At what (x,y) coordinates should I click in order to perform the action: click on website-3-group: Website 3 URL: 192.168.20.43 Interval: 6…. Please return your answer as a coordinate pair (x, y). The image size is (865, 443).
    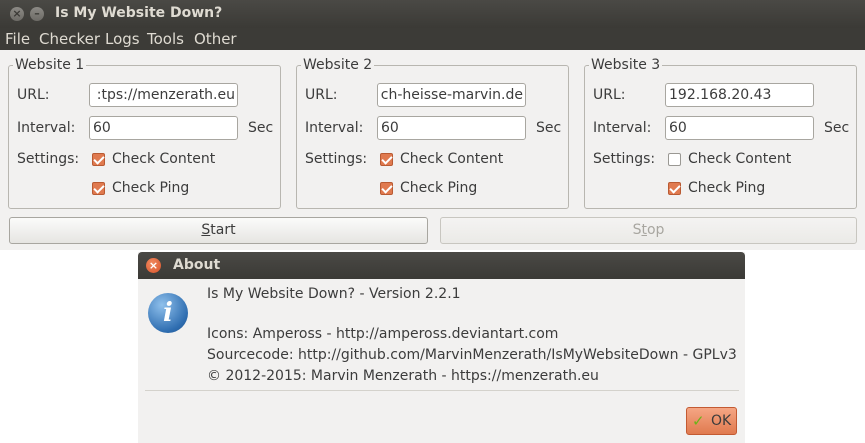
    Looking at the image, I should click on (720, 133).